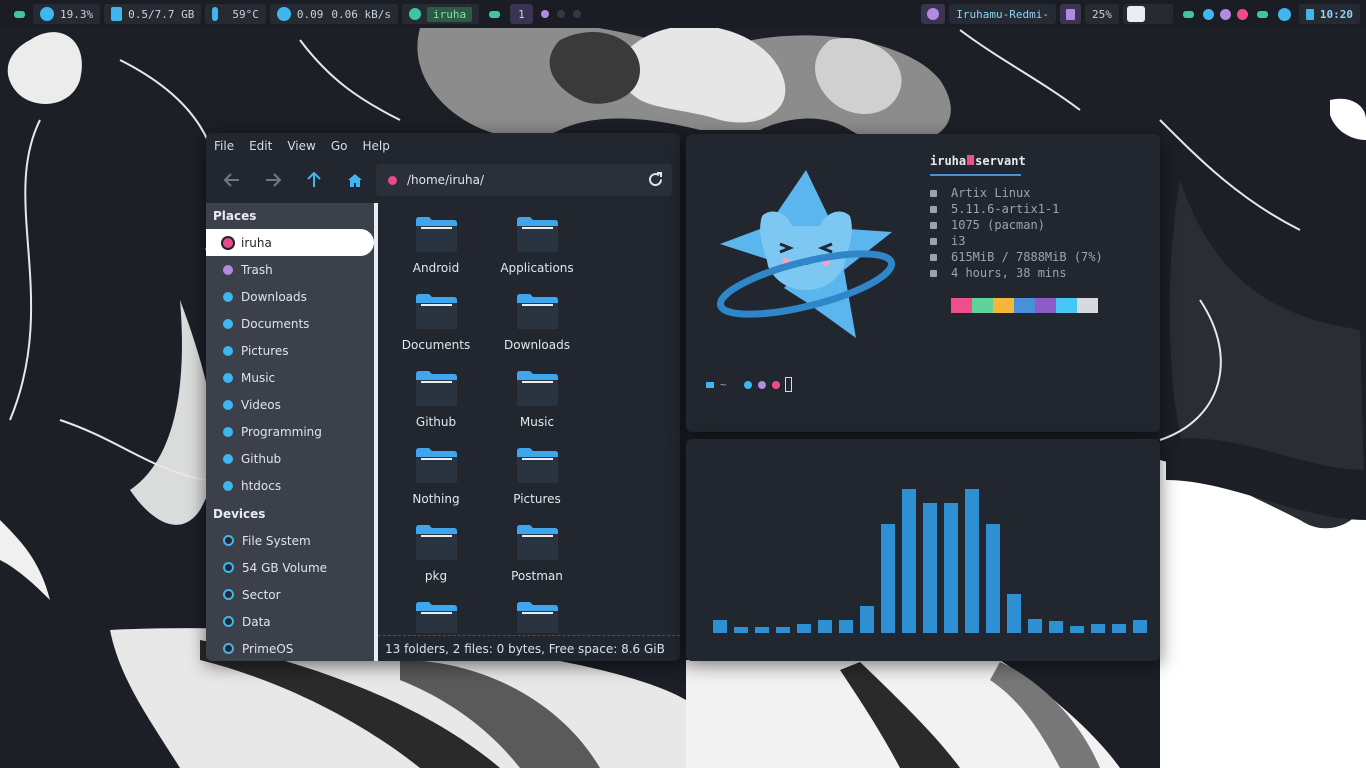 Image resolution: width=1366 pixels, height=768 pixels. Describe the element at coordinates (290, 350) in the screenshot. I see `sidebar-item-pictures: Pictures` at that location.